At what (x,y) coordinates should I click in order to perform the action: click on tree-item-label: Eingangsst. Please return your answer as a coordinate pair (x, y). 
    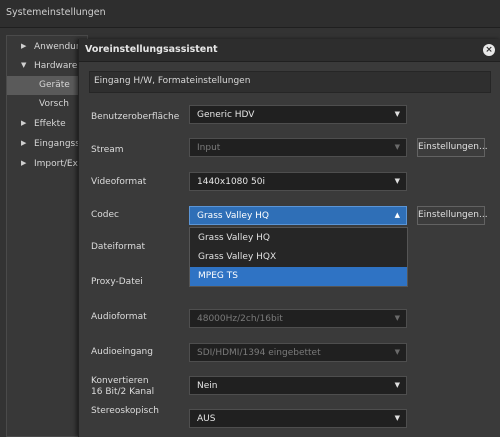
    Looking at the image, I should click on (59, 144).